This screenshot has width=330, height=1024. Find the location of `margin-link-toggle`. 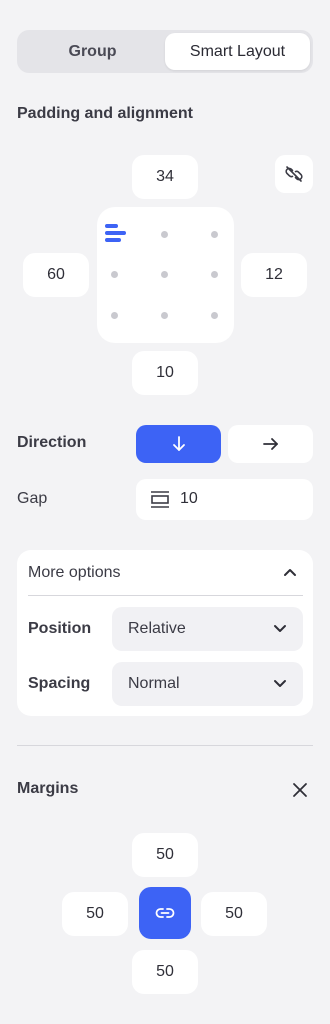

margin-link-toggle is located at coordinates (165, 913).